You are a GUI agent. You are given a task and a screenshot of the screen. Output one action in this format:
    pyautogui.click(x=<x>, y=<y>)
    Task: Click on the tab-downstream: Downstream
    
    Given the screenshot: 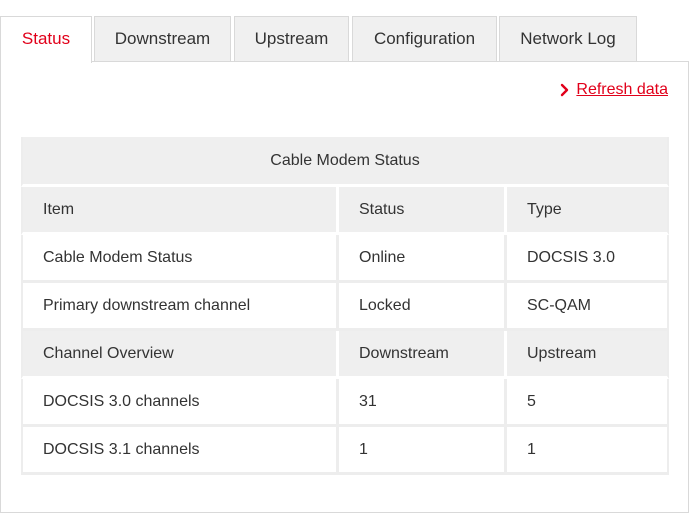 What is the action you would take?
    pyautogui.click(x=162, y=39)
    